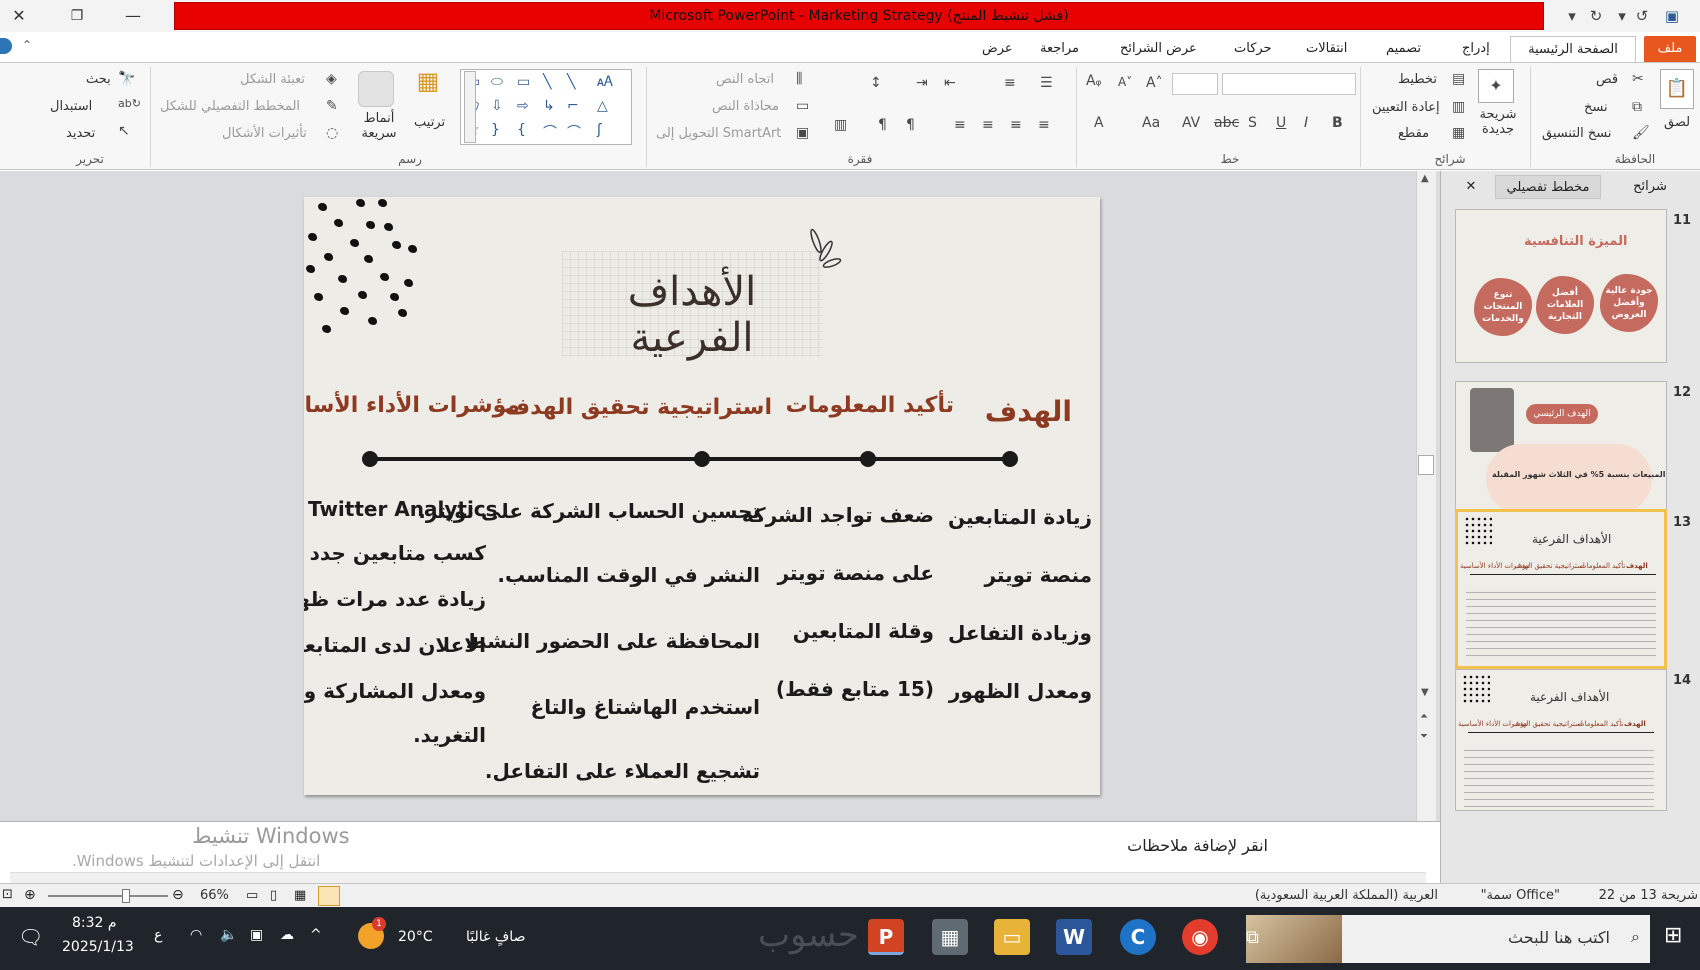  What do you see at coordinates (1406, 107) in the screenshot?
I see `reset-button: إعادة التعيين` at bounding box center [1406, 107].